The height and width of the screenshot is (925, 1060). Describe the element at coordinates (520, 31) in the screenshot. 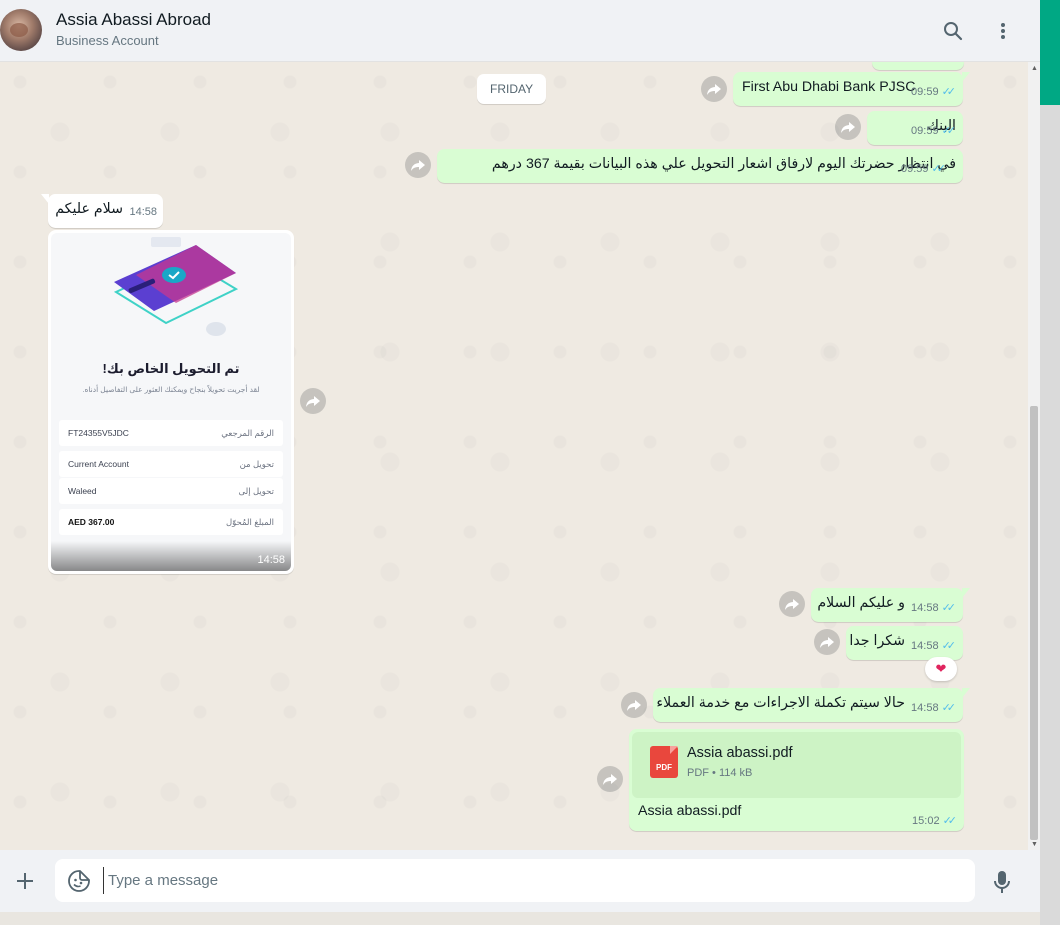

I see `chat-header: Assia Abassi Abroad Business Account` at that location.